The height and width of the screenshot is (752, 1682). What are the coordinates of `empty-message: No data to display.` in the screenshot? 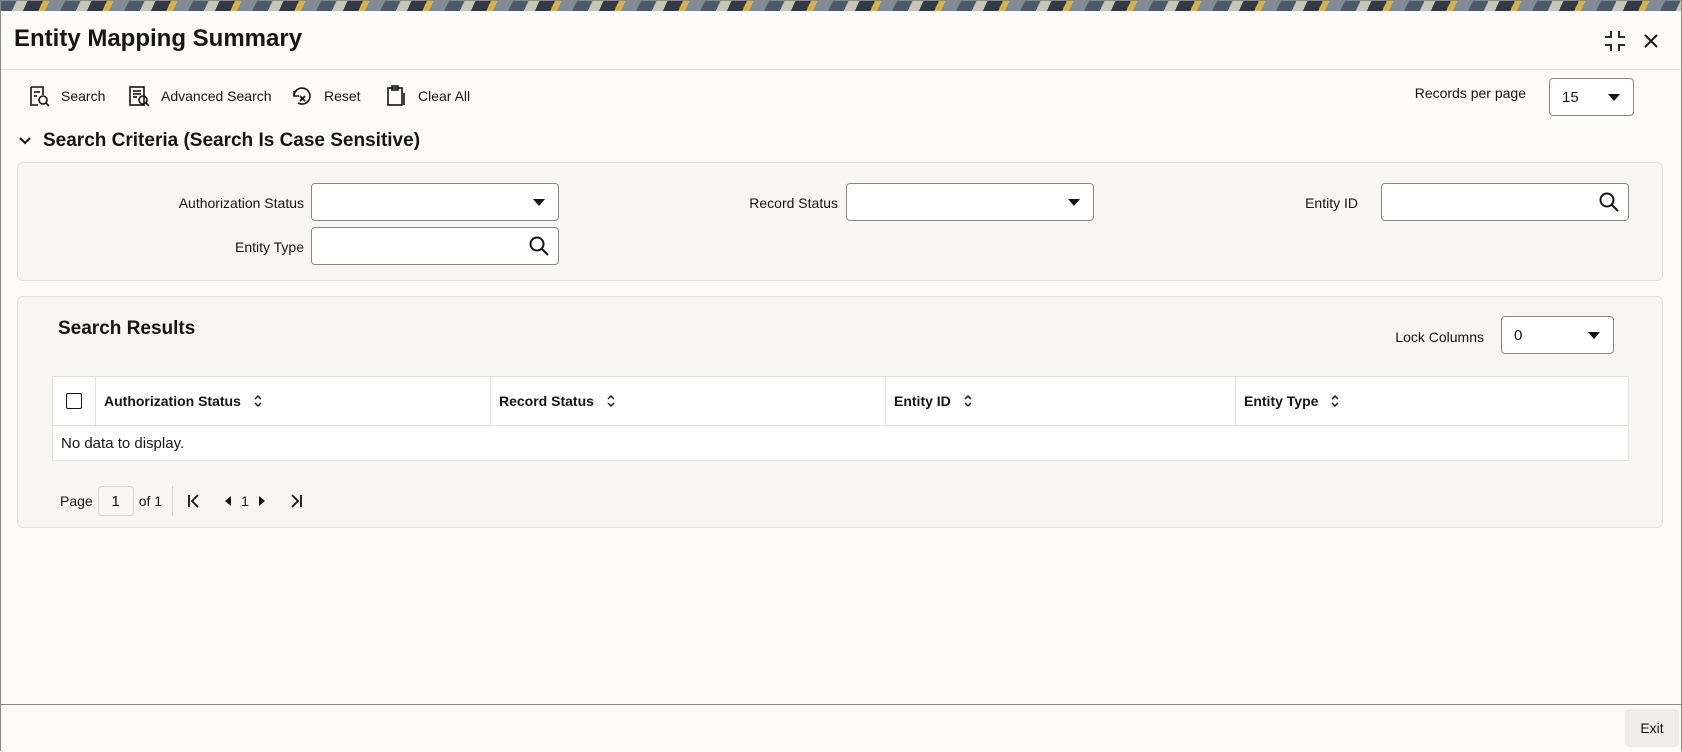 It's located at (123, 443).